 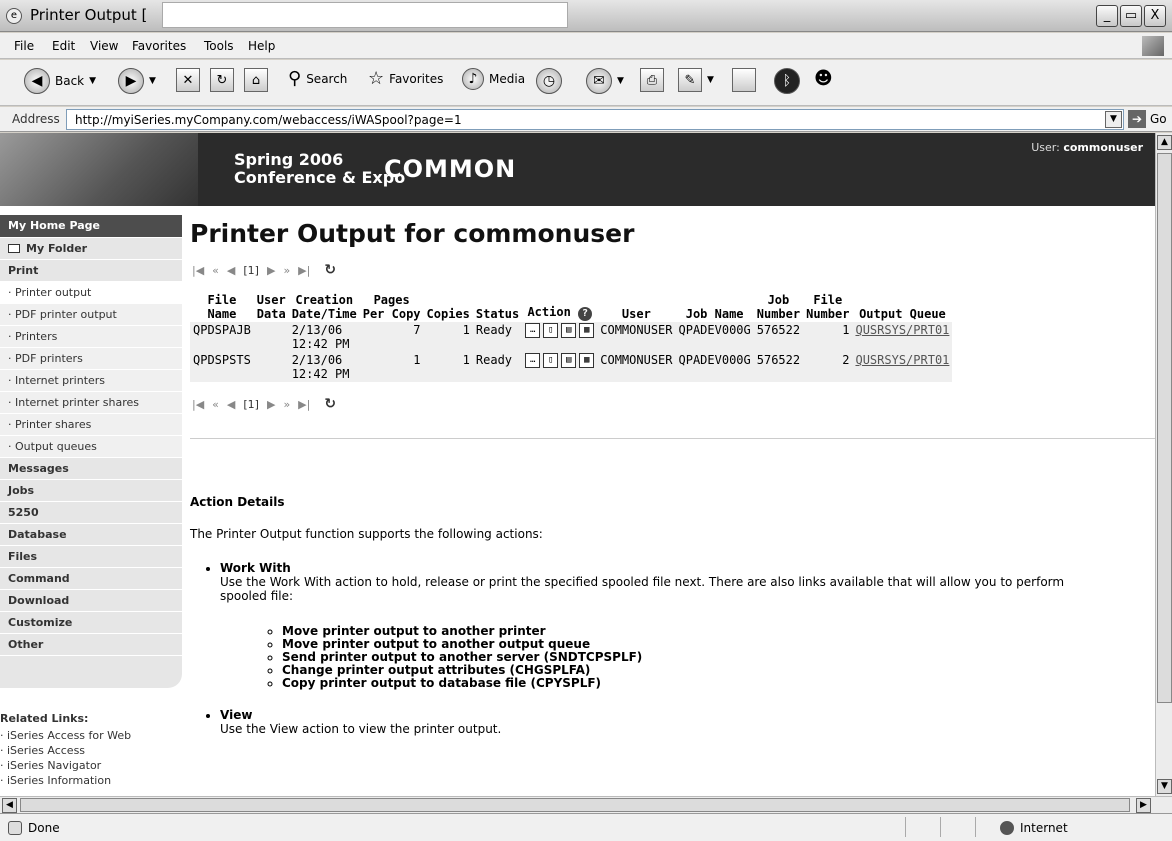 What do you see at coordinates (636, 307) in the screenshot?
I see `col-user: User` at bounding box center [636, 307].